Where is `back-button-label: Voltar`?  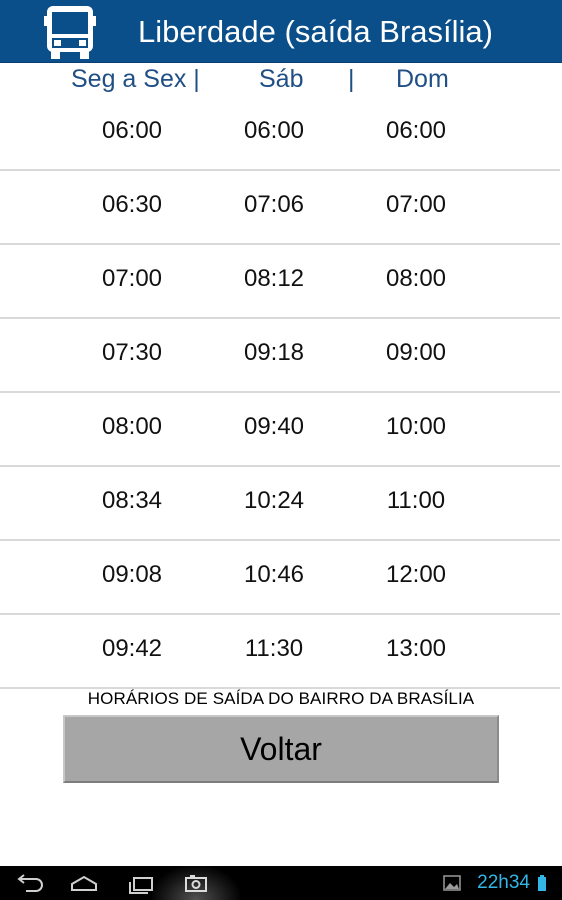
back-button-label: Voltar is located at coordinates (281, 749).